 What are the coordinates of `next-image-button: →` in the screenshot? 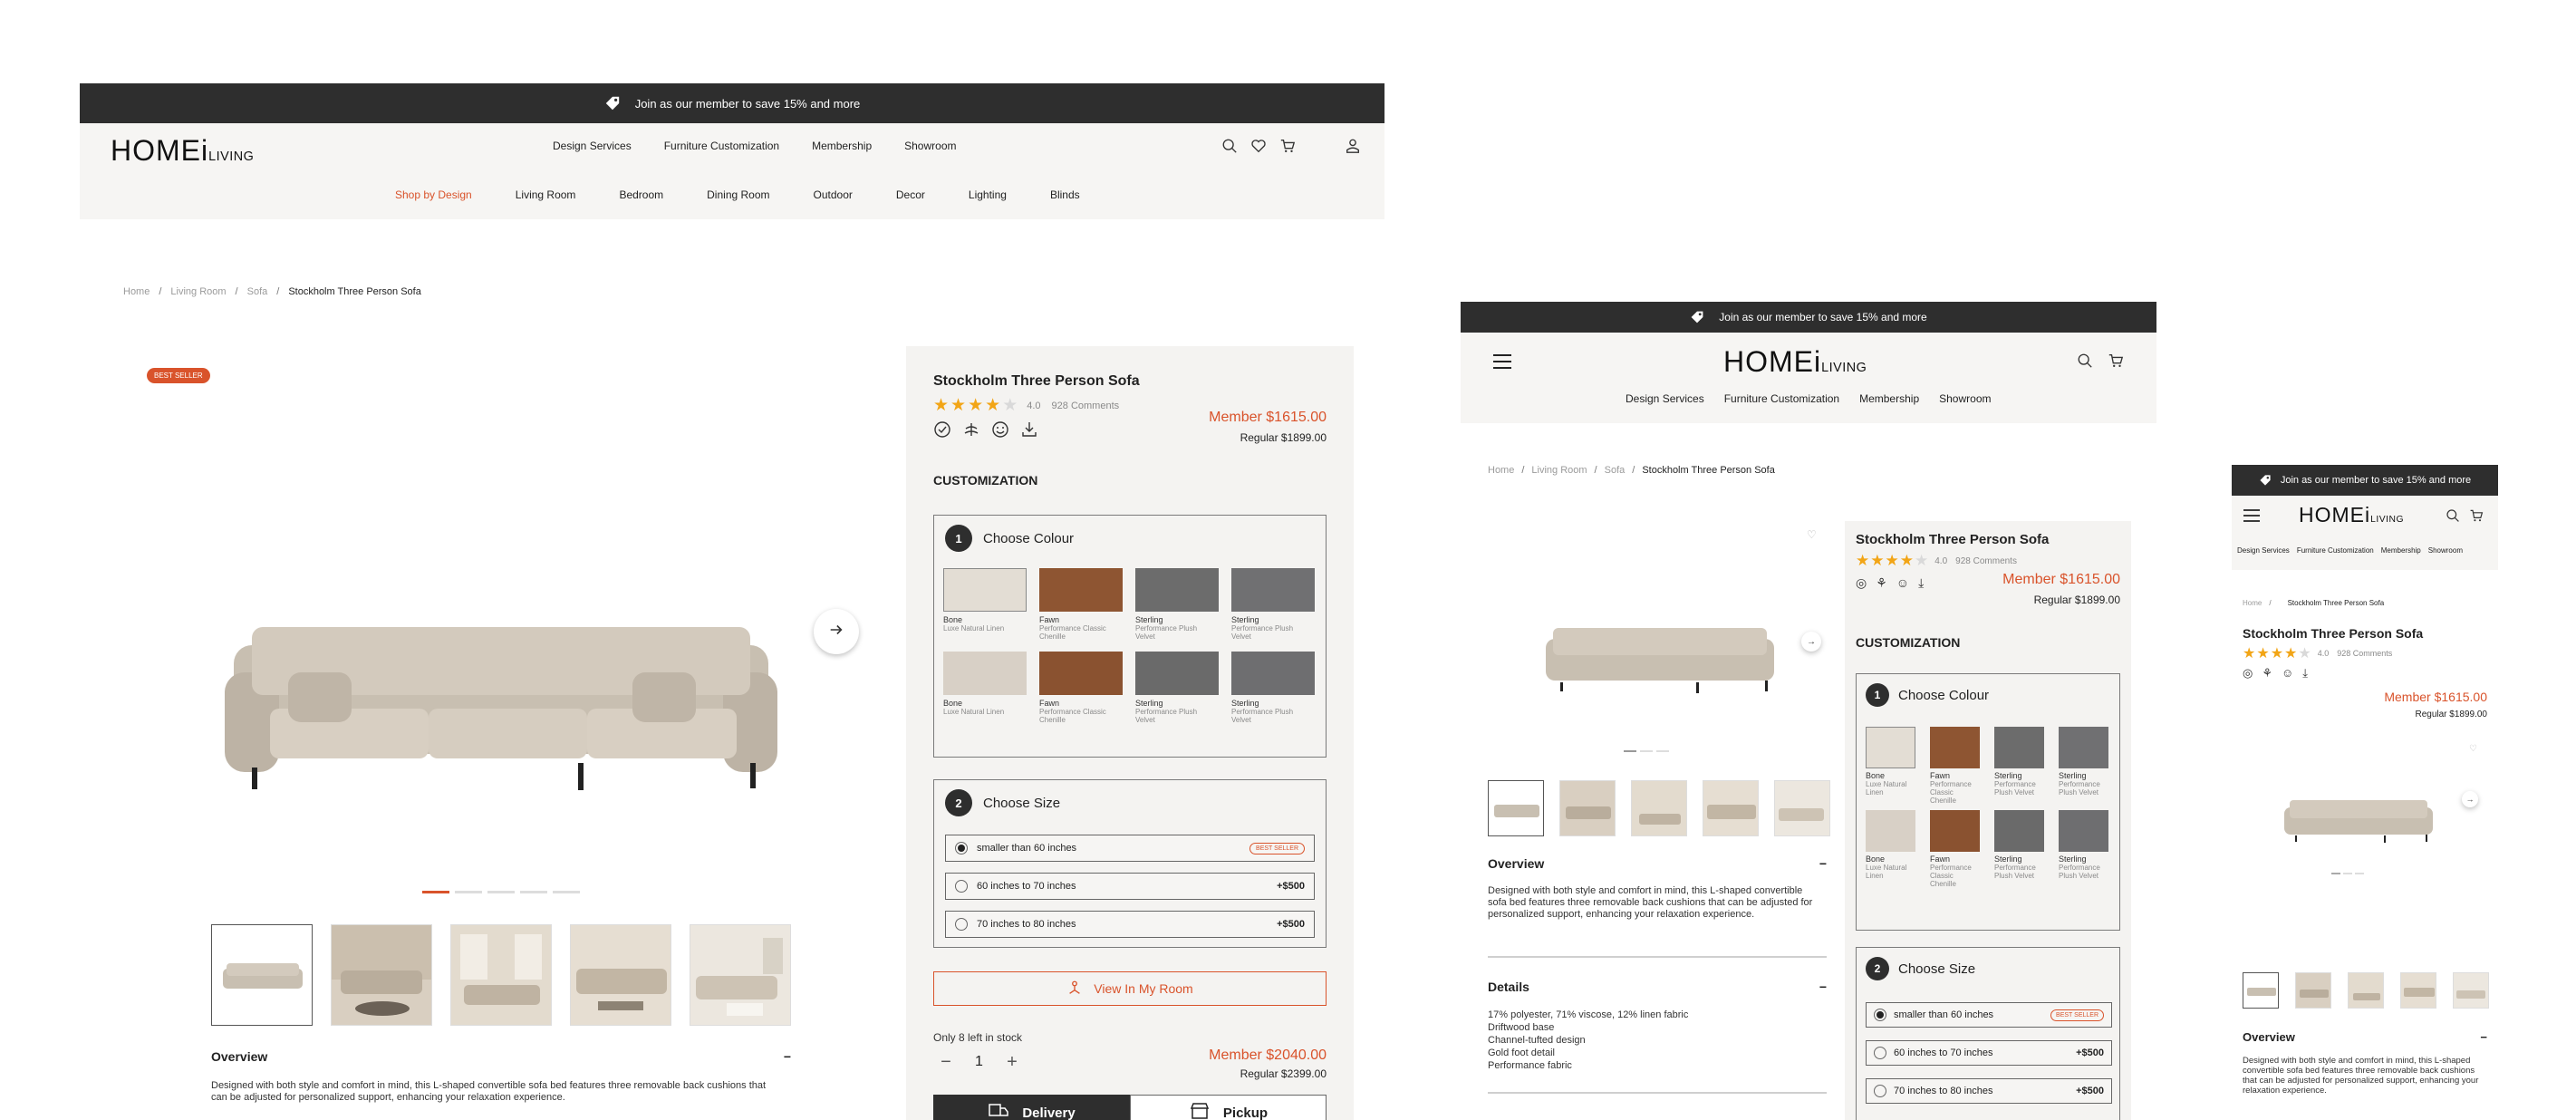 It's located at (1811, 642).